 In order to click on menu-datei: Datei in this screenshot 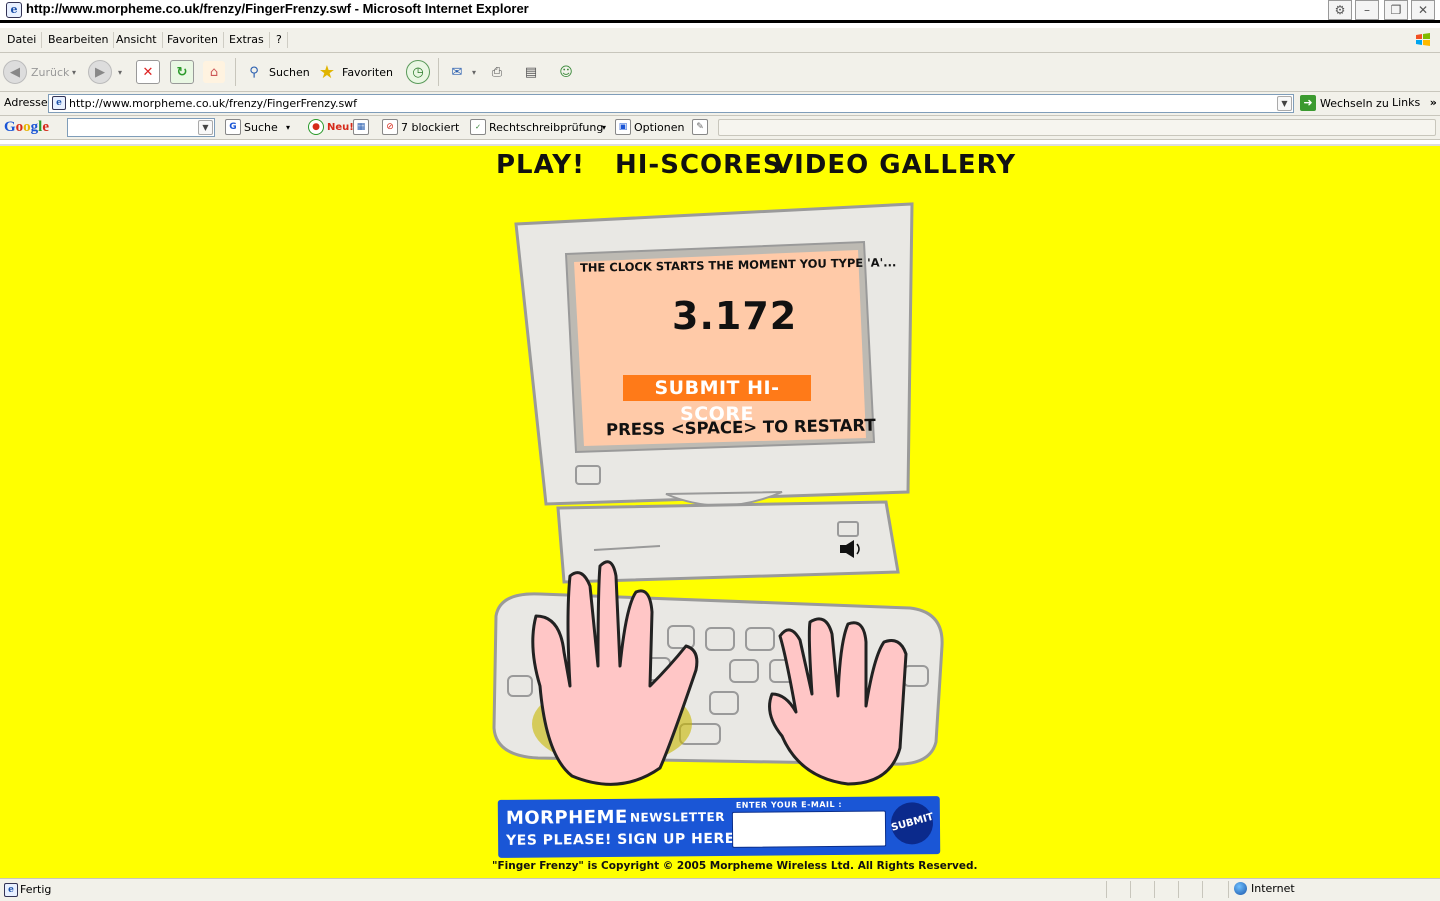, I will do `click(22, 40)`.